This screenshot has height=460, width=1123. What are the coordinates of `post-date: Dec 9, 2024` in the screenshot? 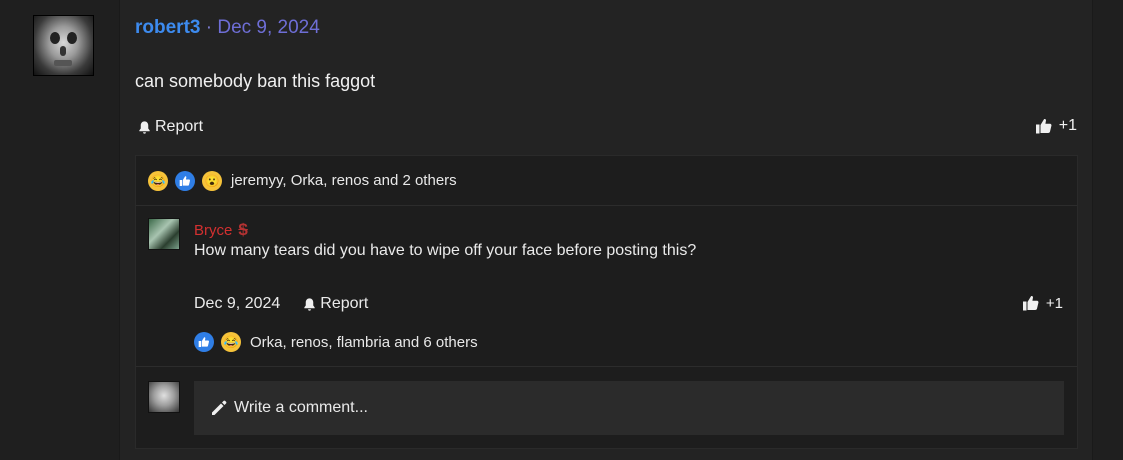 It's located at (268, 27).